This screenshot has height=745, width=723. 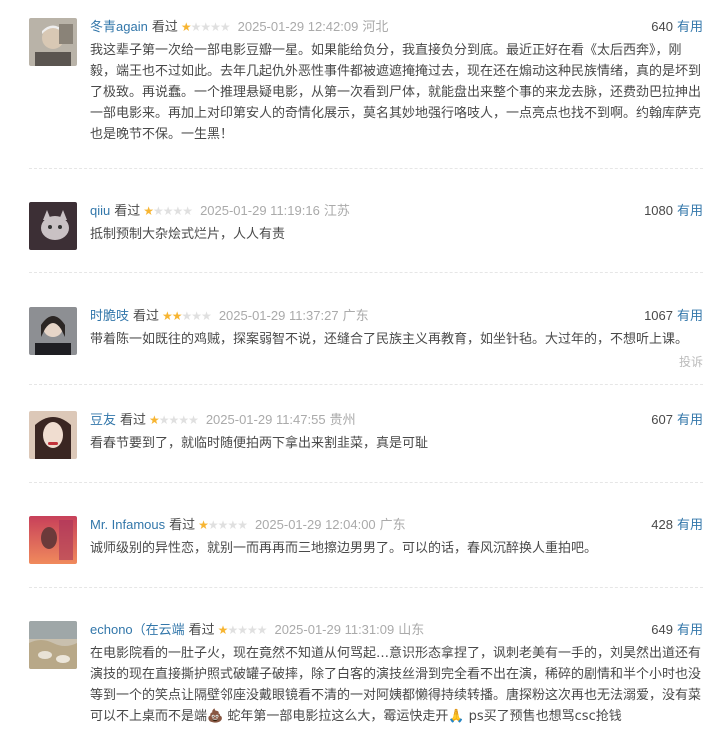 I want to click on vote-area: 428 有用, so click(x=677, y=525).